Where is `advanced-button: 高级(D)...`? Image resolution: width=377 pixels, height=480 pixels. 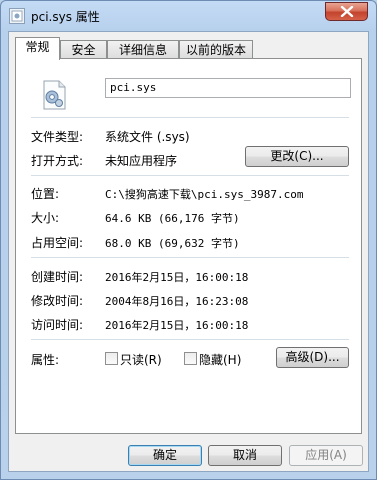 advanced-button: 高级(D)... is located at coordinates (312, 357).